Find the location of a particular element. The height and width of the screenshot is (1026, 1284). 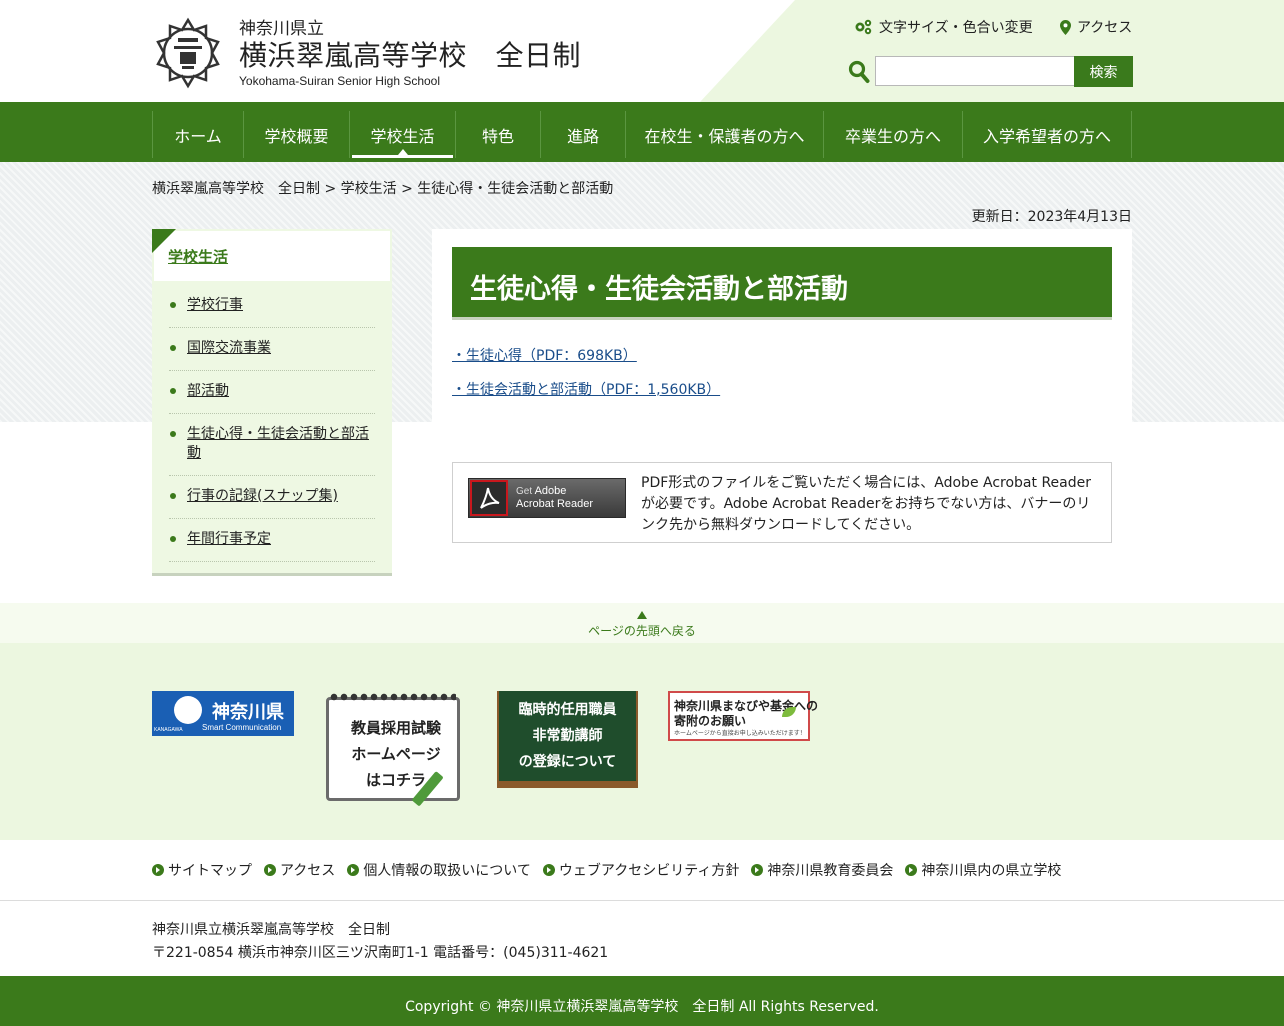

sidebar-item-snapshots: 行事の記録(スナップ集) is located at coordinates (272, 497).